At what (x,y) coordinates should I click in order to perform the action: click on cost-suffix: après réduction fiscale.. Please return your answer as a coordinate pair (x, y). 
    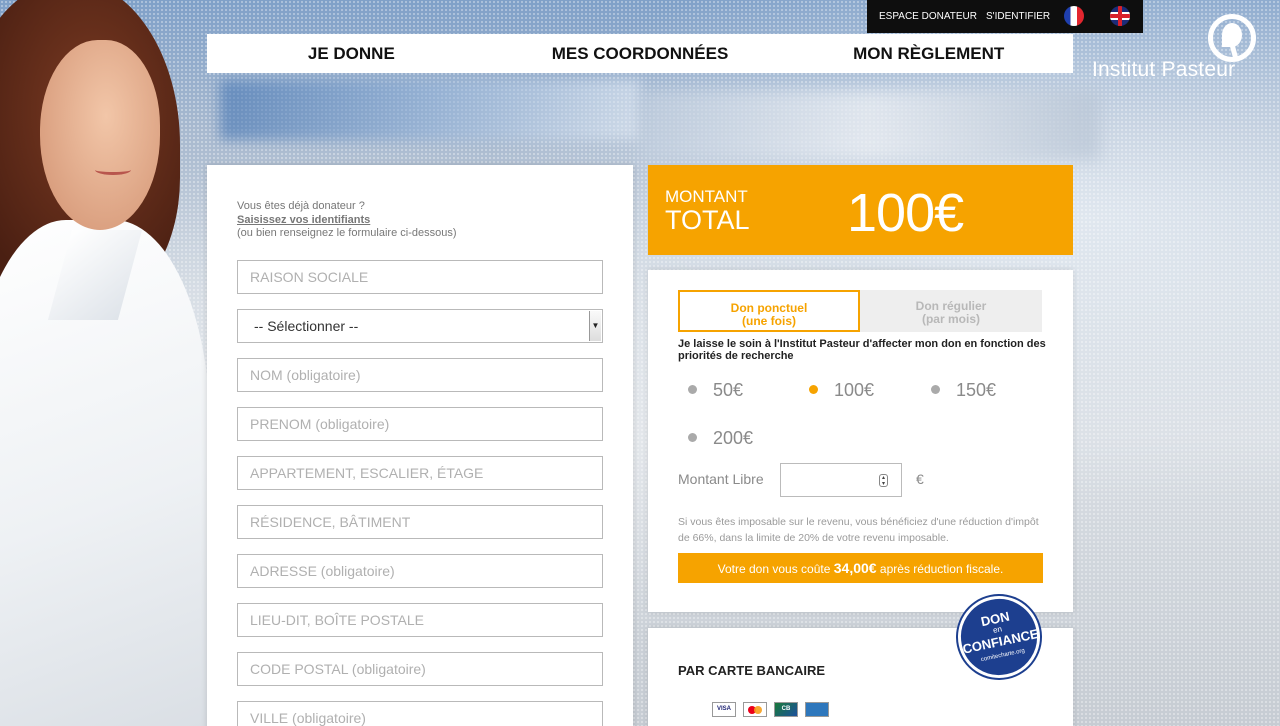
    Looking at the image, I should click on (941, 569).